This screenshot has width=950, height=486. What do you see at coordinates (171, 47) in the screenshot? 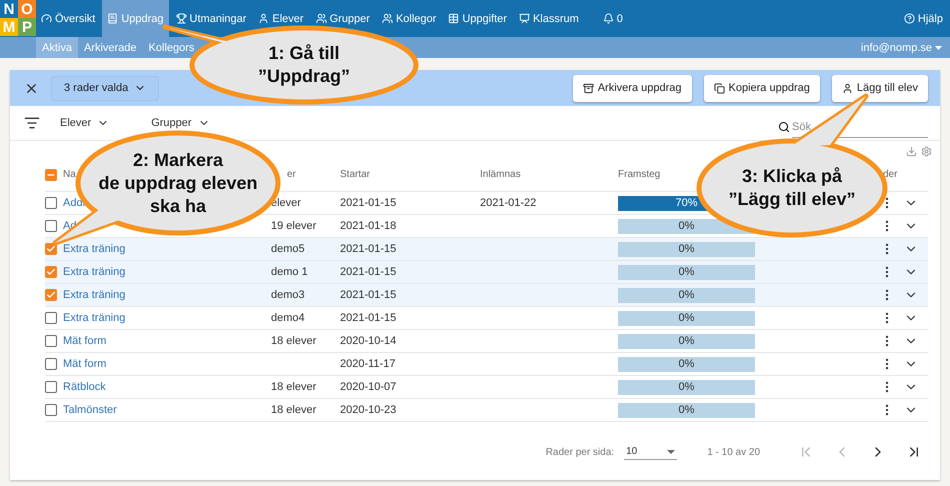
I see `sub-tab: Kollegors` at bounding box center [171, 47].